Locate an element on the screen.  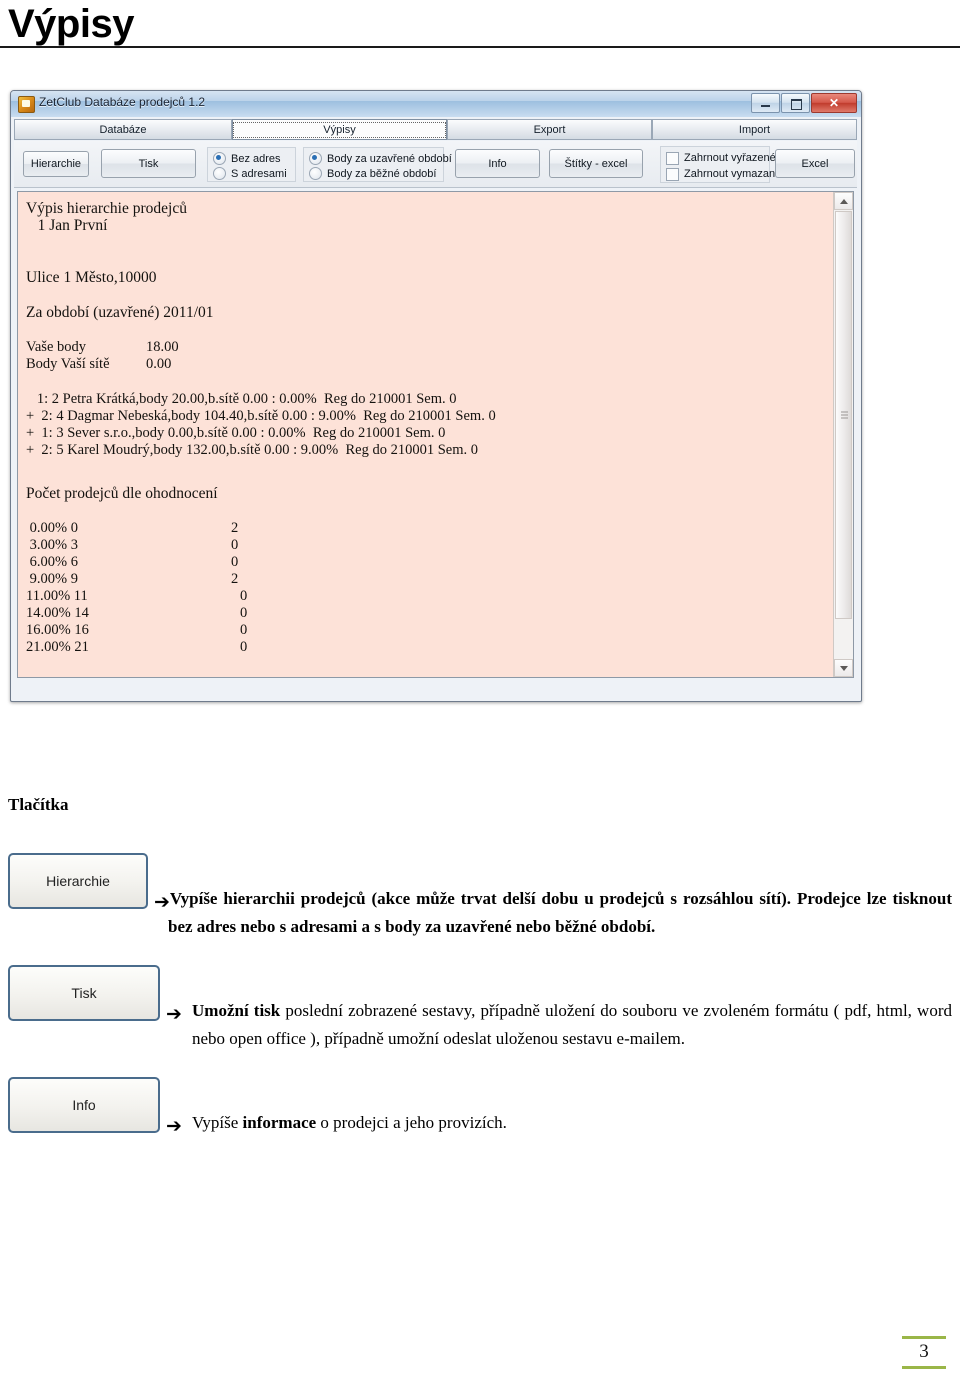
checkbox-zahrnout-vymazane: Zahrnout vymazané is located at coordinates (723, 174).